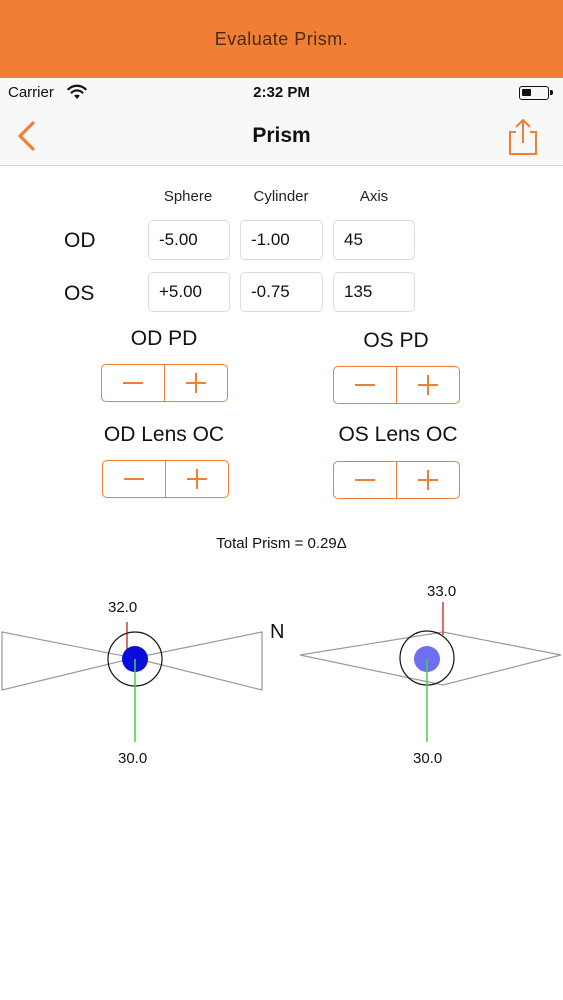 The image size is (563, 1000). What do you see at coordinates (441, 591) in the screenshot?
I see `os-top-value: 33.0` at bounding box center [441, 591].